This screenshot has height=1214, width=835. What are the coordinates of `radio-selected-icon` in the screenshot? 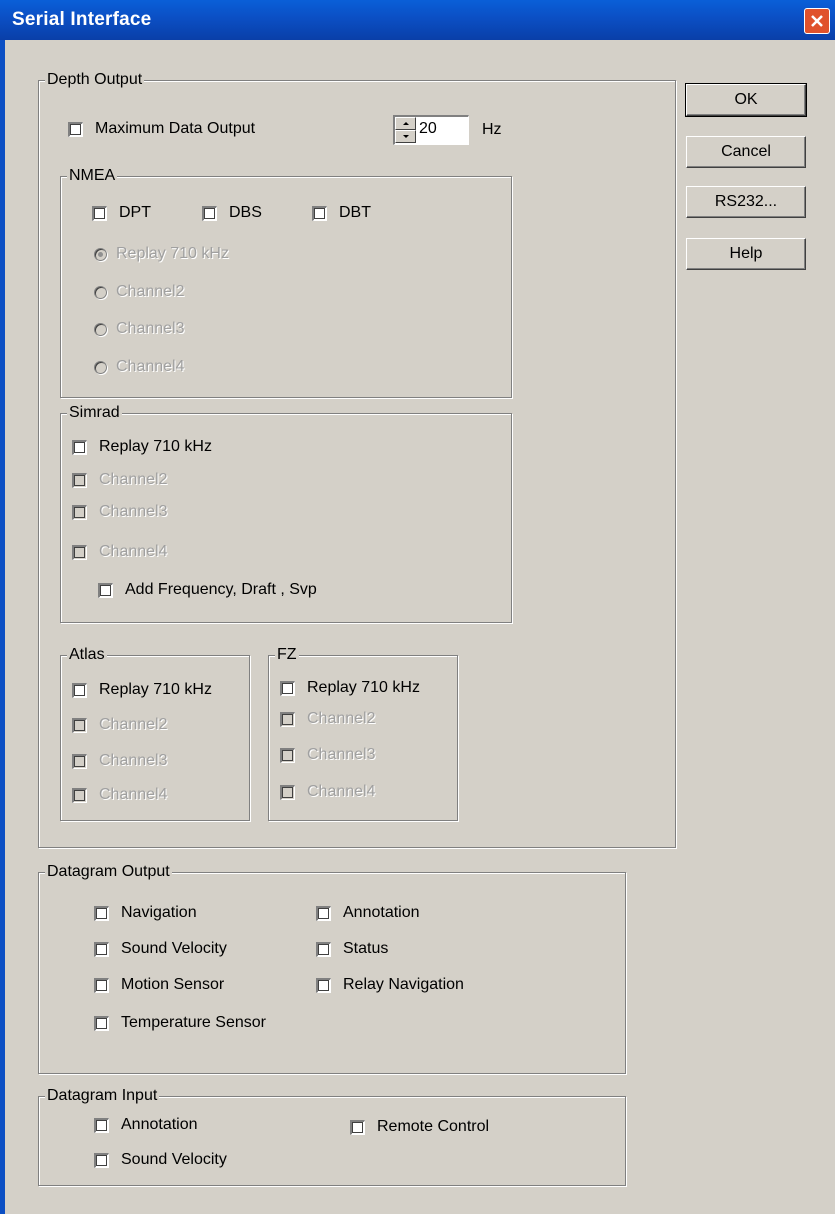 It's located at (100, 254).